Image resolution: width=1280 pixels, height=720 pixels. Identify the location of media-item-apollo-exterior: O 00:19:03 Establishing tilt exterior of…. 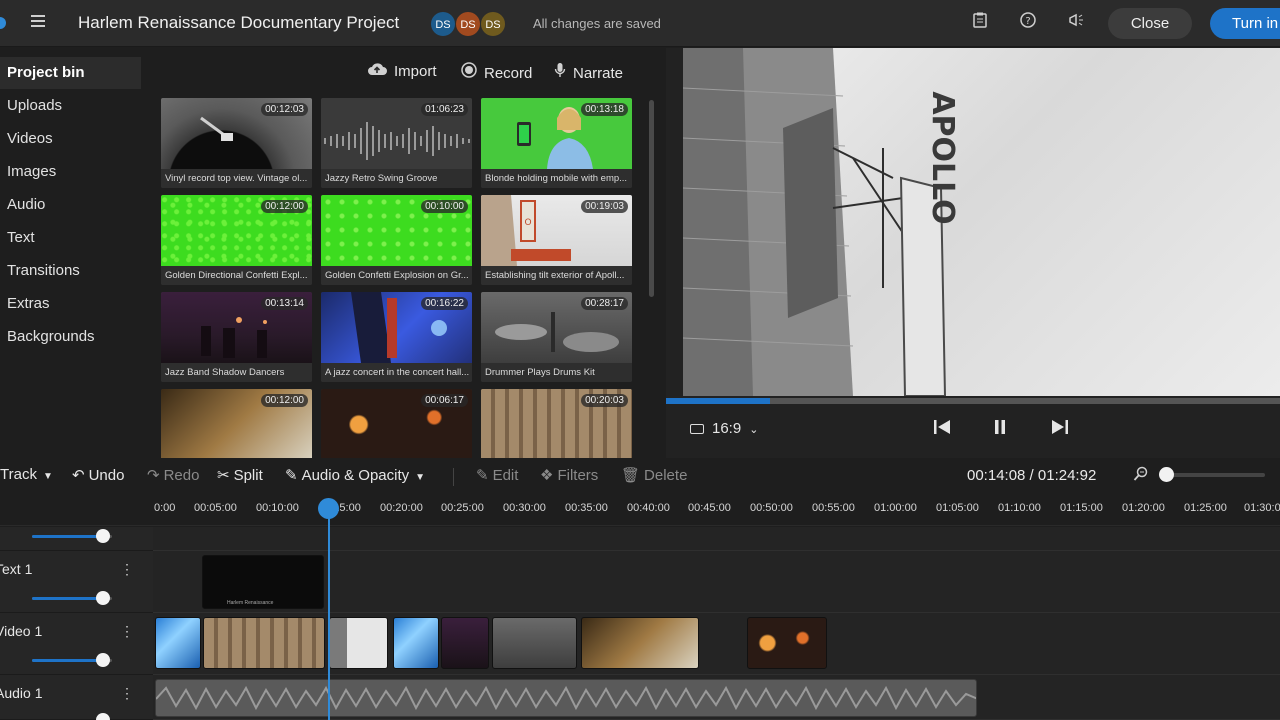
(556, 240).